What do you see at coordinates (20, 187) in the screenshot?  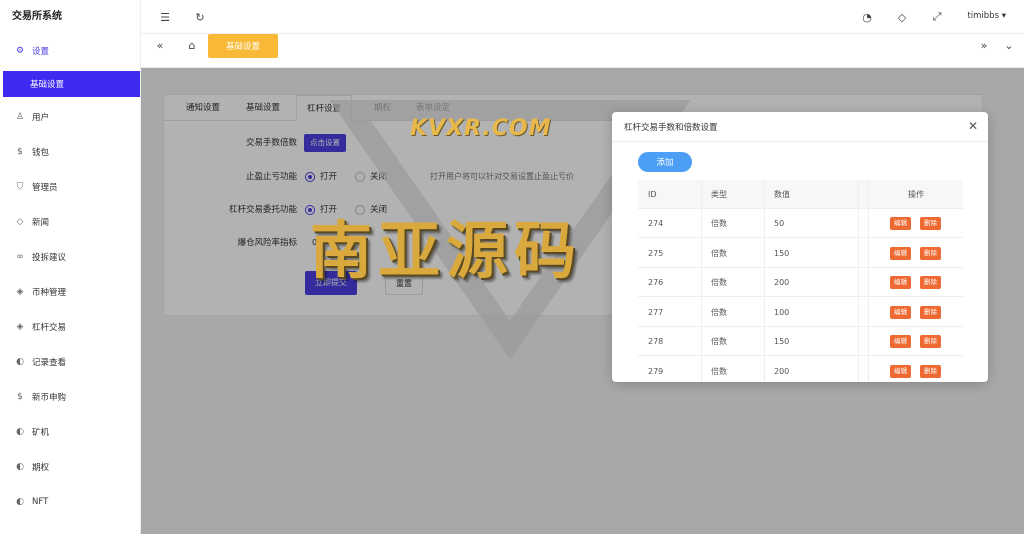 I see `shield-icon: ⛉` at bounding box center [20, 187].